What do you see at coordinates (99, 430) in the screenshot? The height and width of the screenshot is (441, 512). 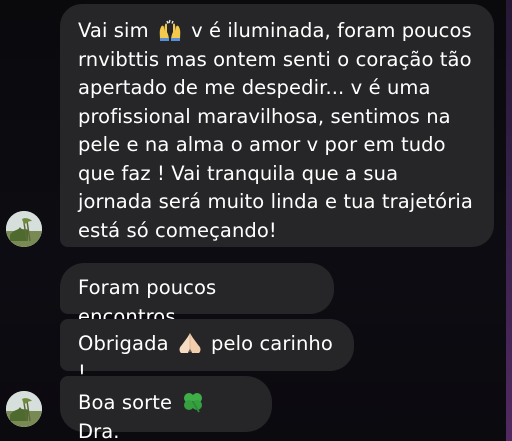 I see `message-text: Dra.` at bounding box center [99, 430].